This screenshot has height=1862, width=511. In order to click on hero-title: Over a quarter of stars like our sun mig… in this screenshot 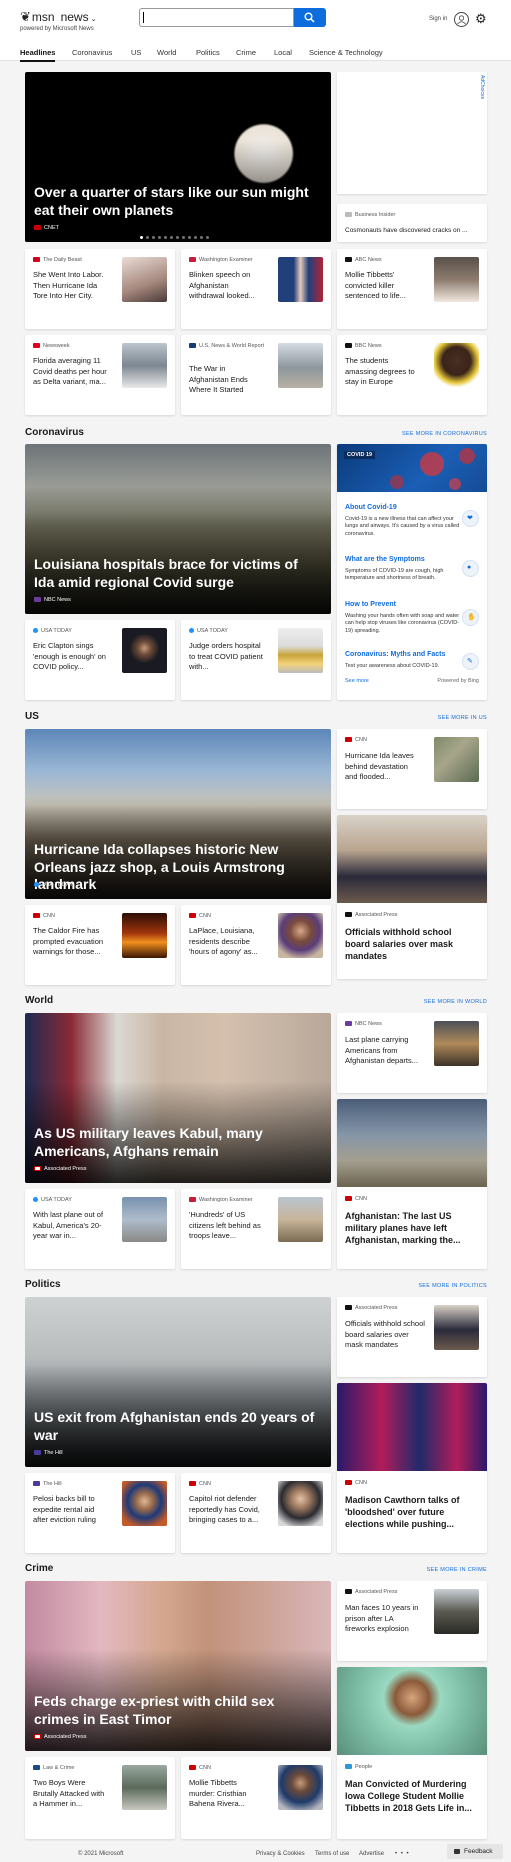, I will do `click(177, 201)`.